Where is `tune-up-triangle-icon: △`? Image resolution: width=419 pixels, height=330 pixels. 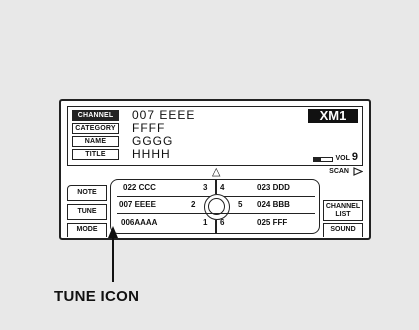
tune-up-triangle-icon: △ is located at coordinates (216, 172).